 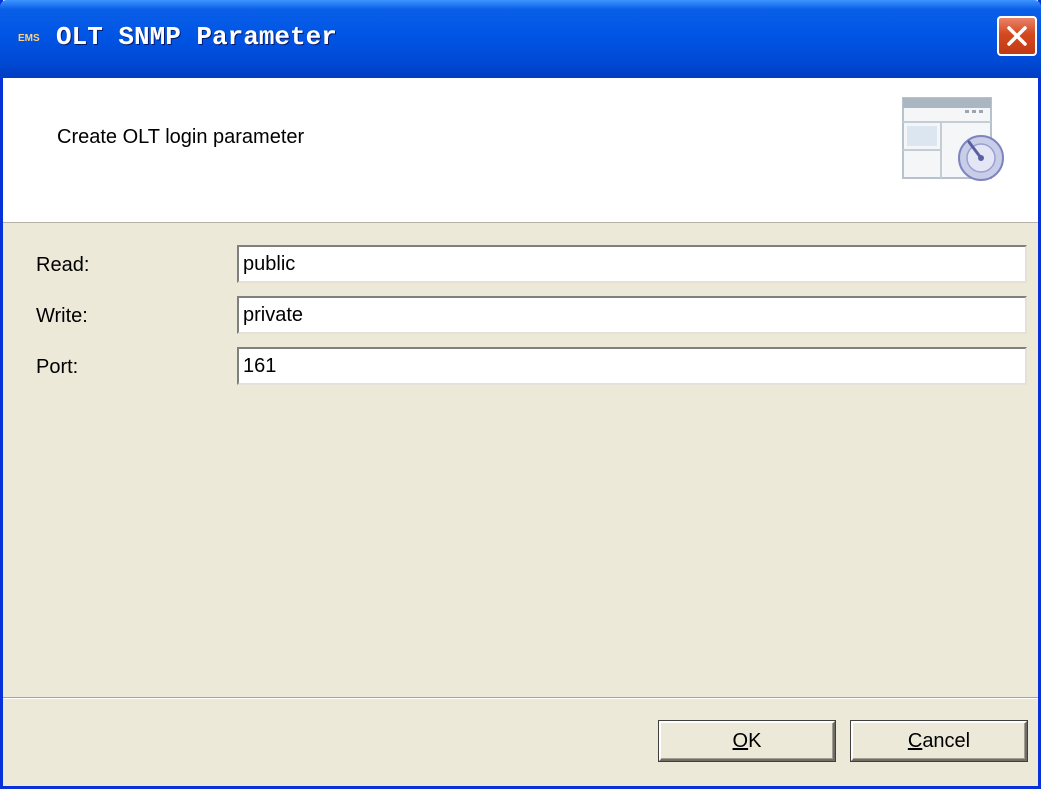 What do you see at coordinates (632, 264) in the screenshot?
I see `read-community-input` at bounding box center [632, 264].